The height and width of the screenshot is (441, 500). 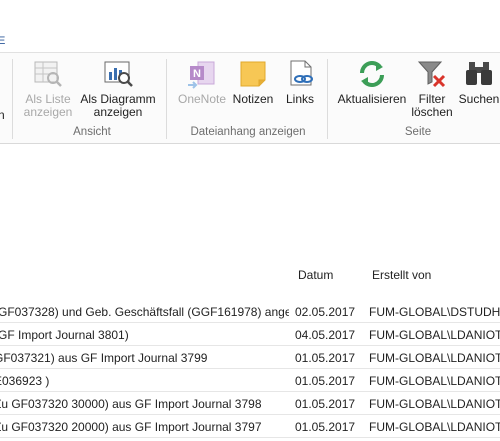 I want to click on table-row: E036923 ) 01.05.2017 FUM-GLOBAL\LDANIOTH, so click(x=250, y=380).